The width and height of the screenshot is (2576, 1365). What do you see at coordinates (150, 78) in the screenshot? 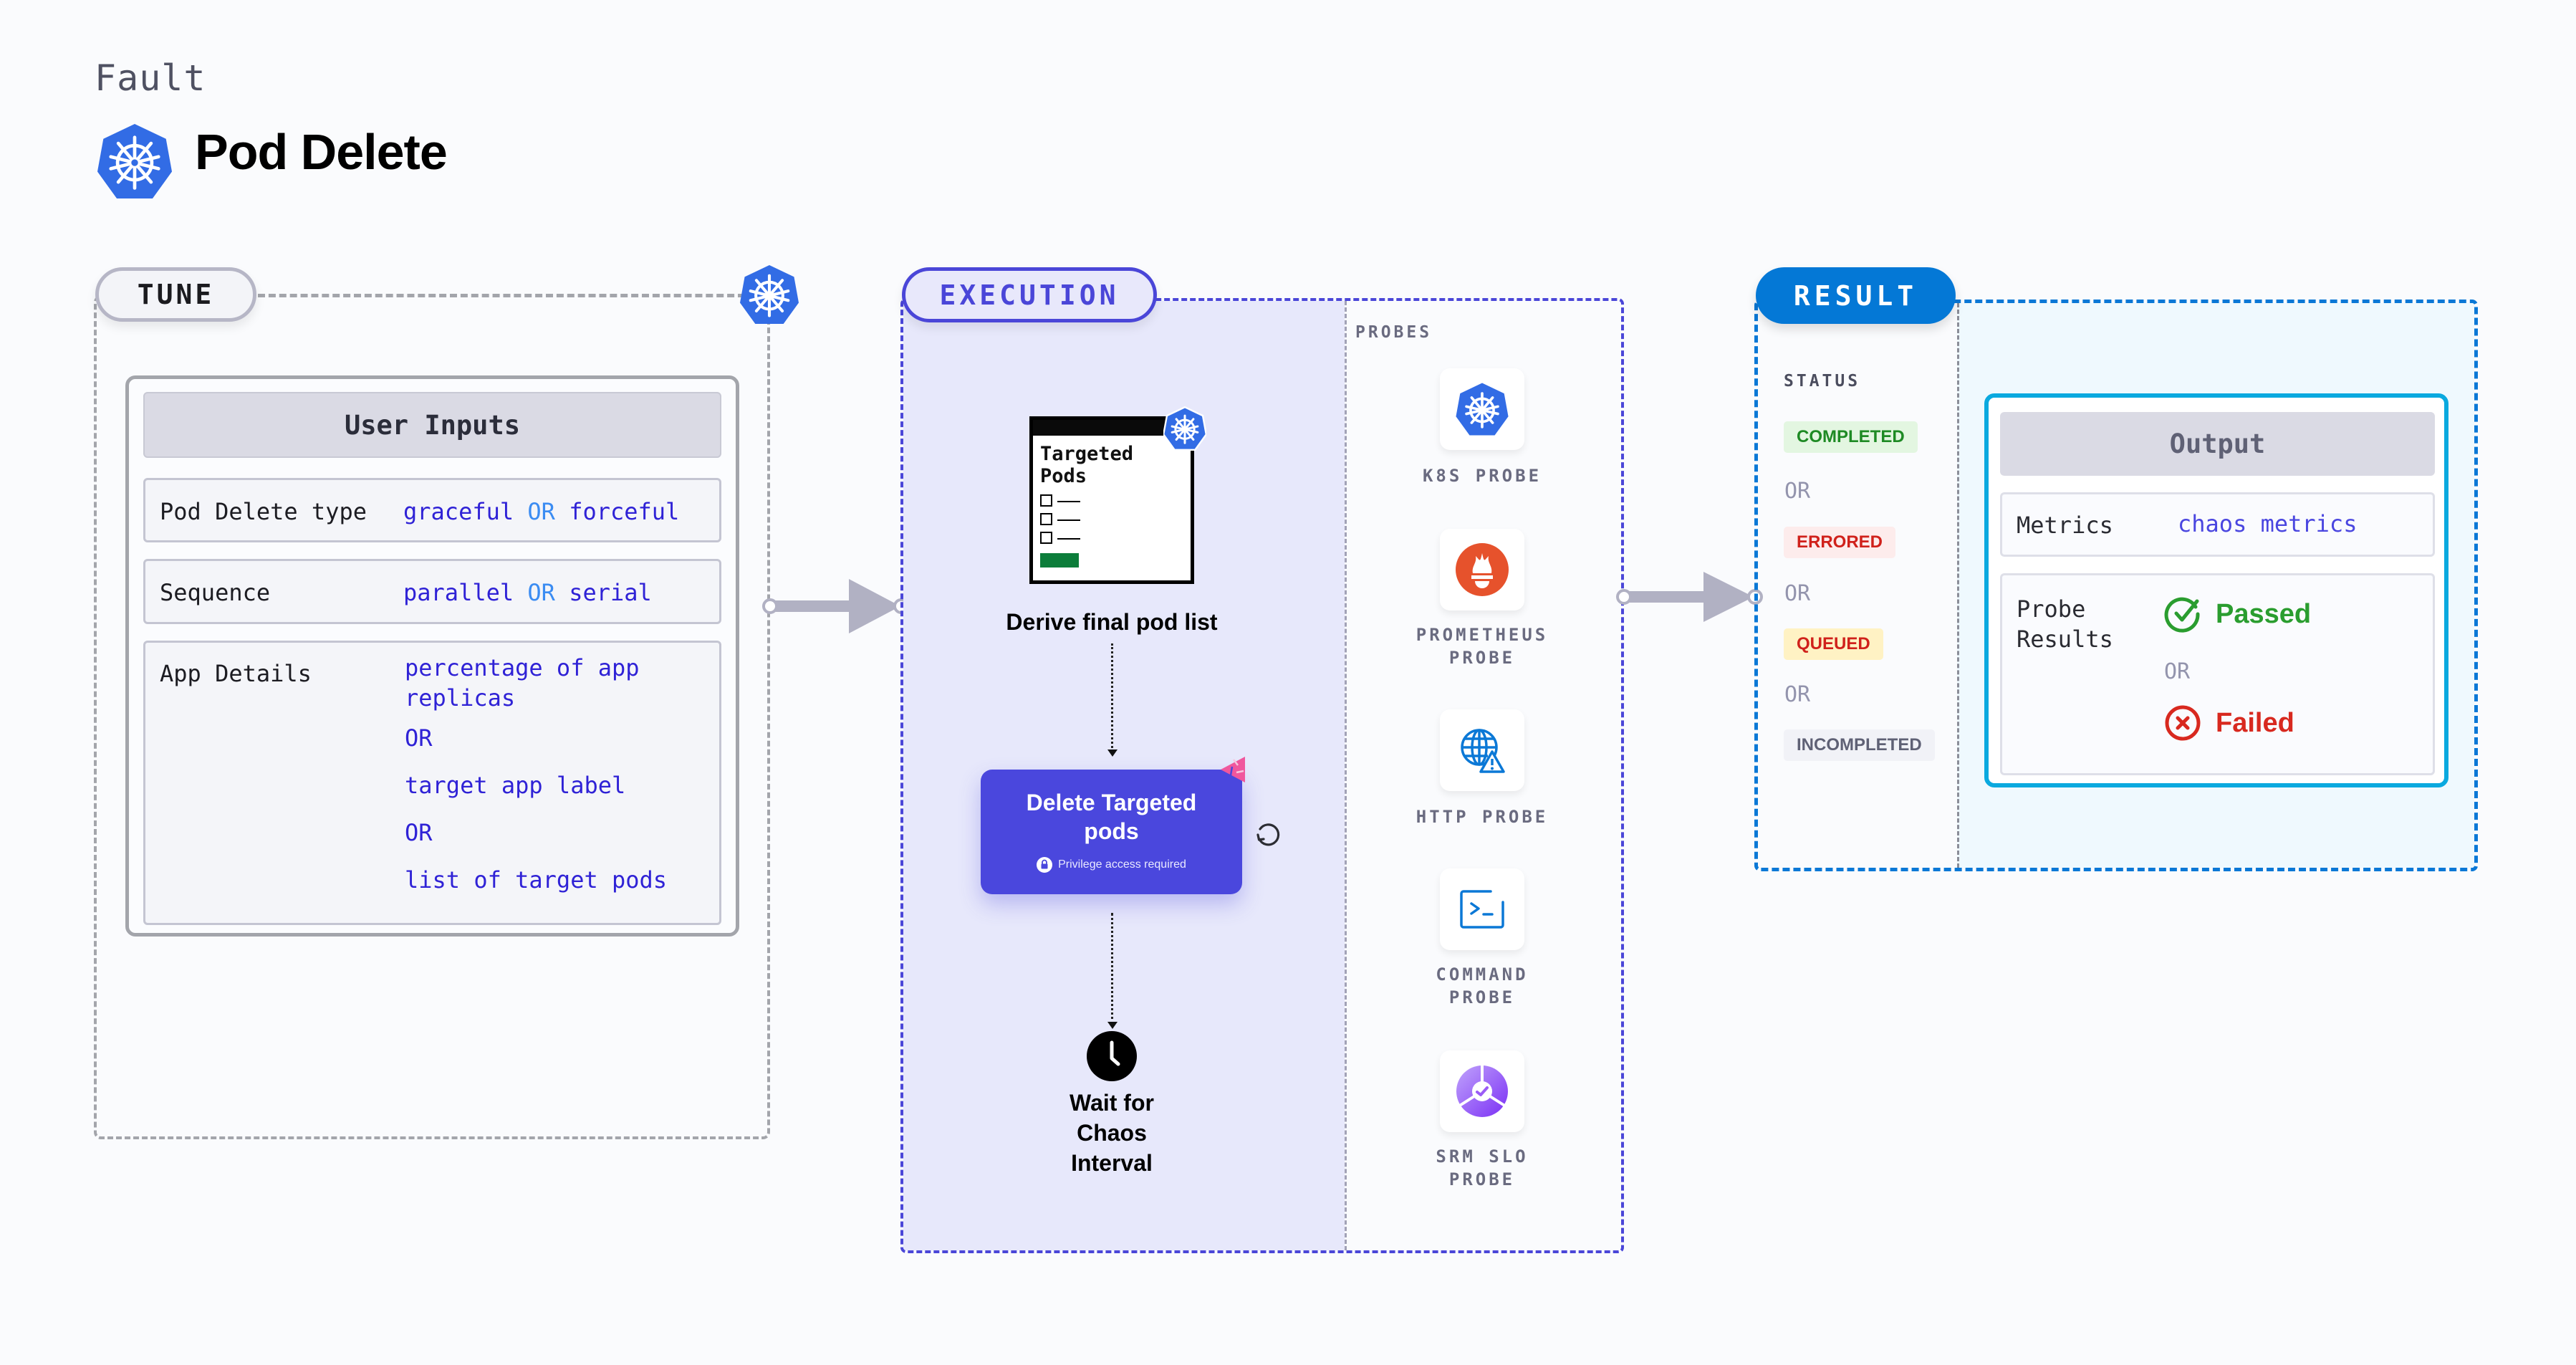
I see `fault-label: Fault` at bounding box center [150, 78].